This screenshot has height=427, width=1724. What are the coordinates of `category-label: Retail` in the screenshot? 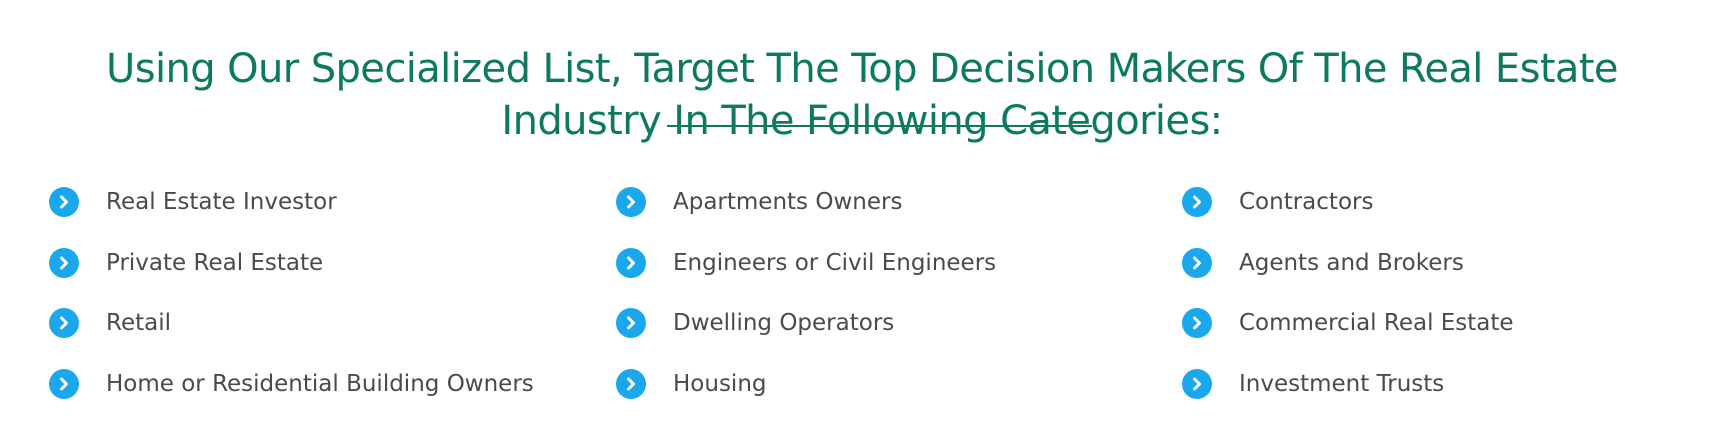 It's located at (138, 323).